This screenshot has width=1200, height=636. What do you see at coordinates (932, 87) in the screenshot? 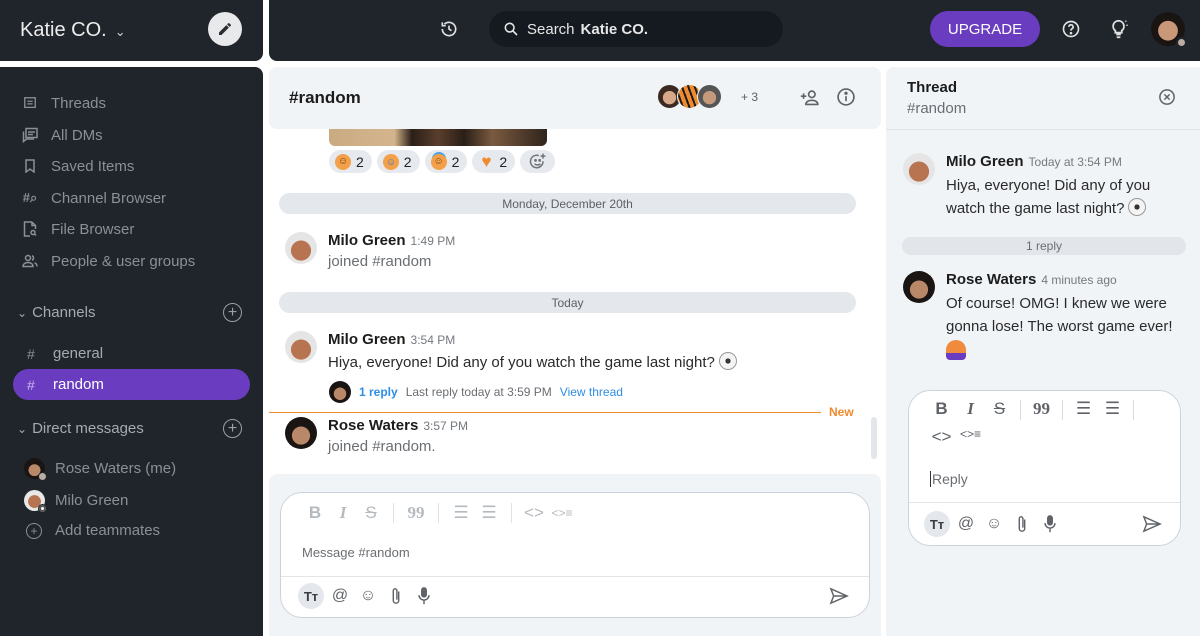
I see `thread-title: Thread` at bounding box center [932, 87].